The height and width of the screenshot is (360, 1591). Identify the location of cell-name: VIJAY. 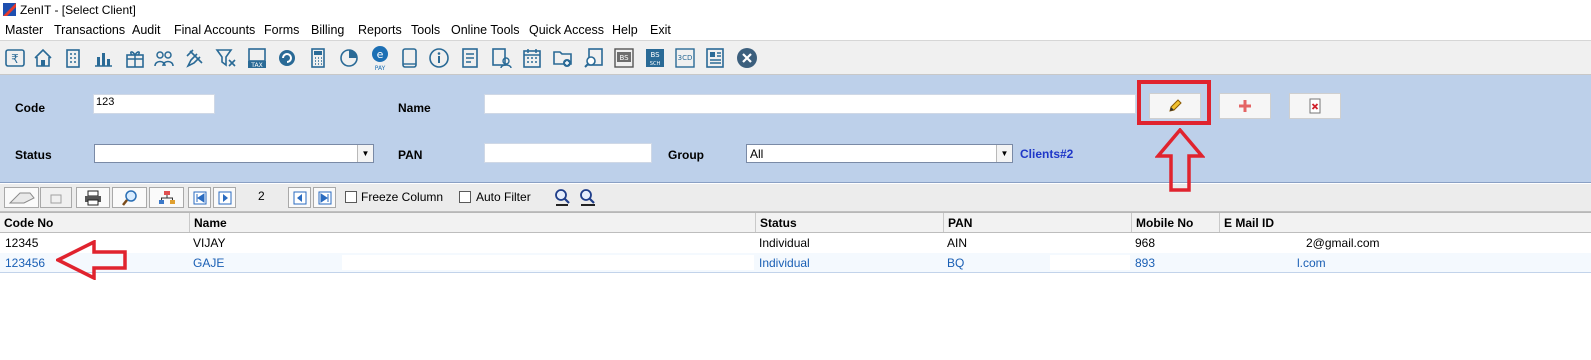
(209, 243).